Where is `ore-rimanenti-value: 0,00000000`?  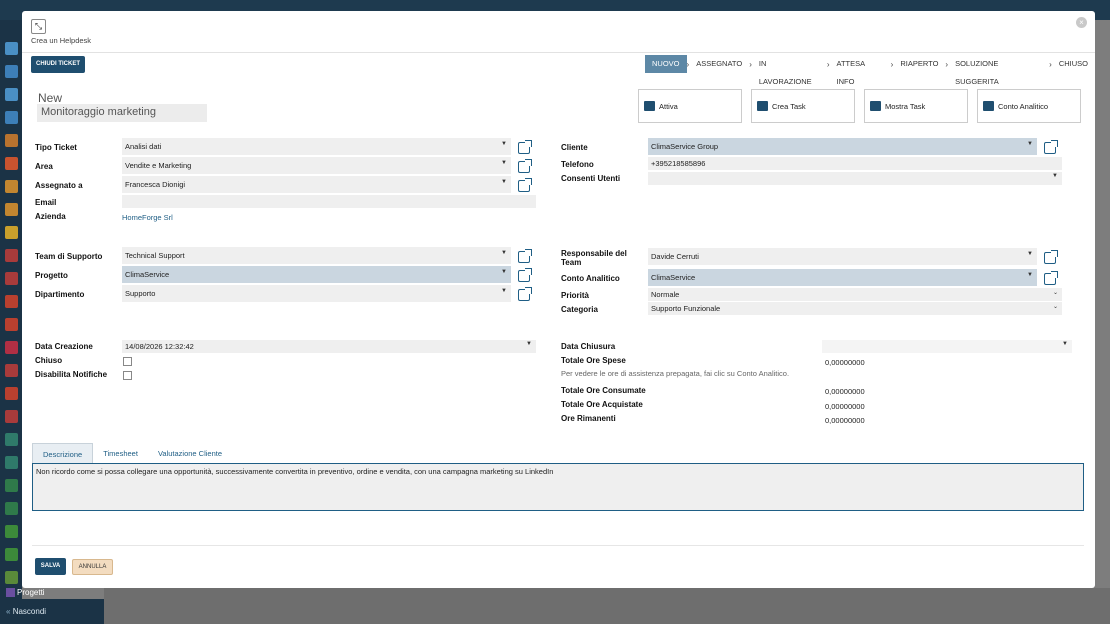
ore-rimanenti-value: 0,00000000 is located at coordinates (845, 420).